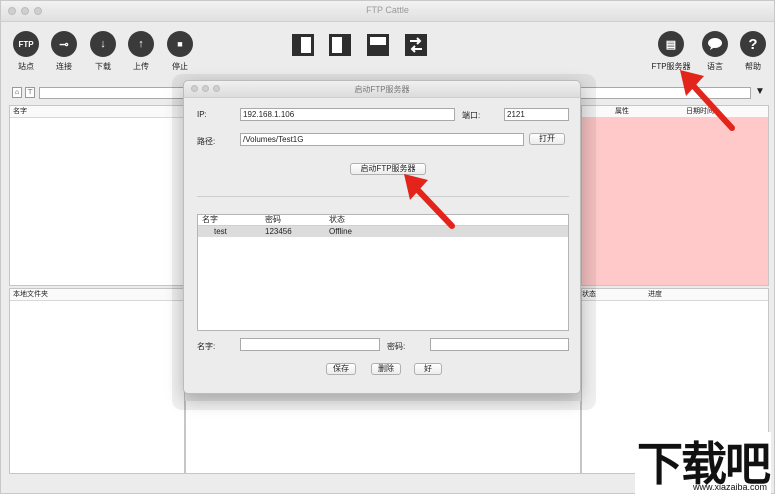  I want to click on remote-file-panel: 名字, so click(97, 195).